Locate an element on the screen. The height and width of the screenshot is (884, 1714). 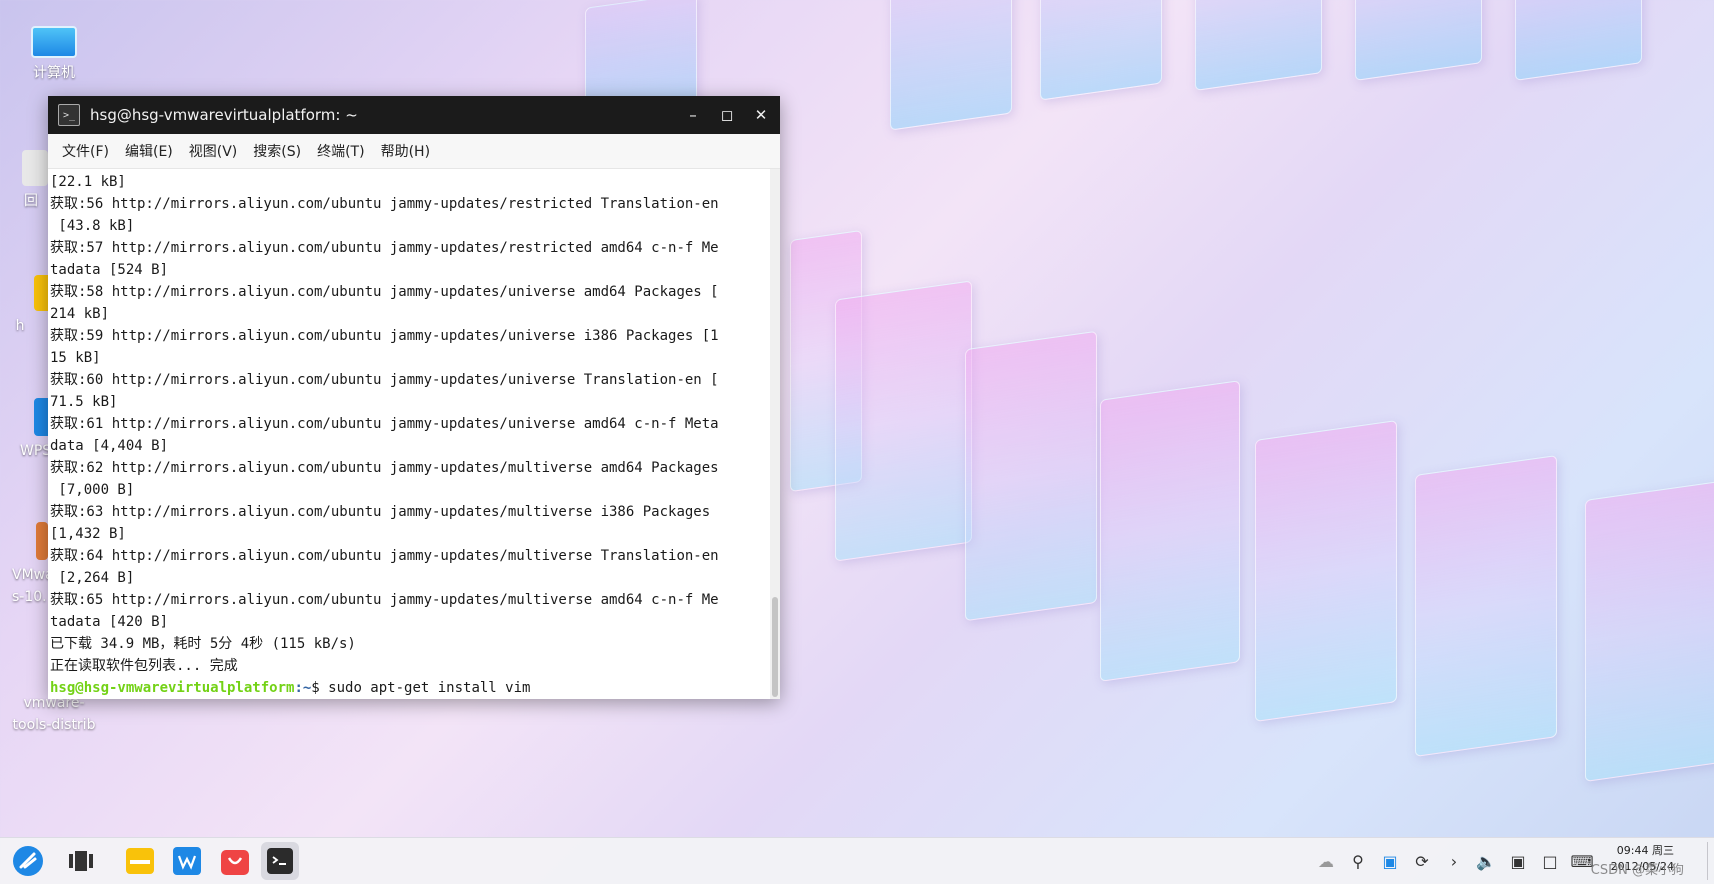
terminal-line: [7,000 B] is located at coordinates (92, 490).